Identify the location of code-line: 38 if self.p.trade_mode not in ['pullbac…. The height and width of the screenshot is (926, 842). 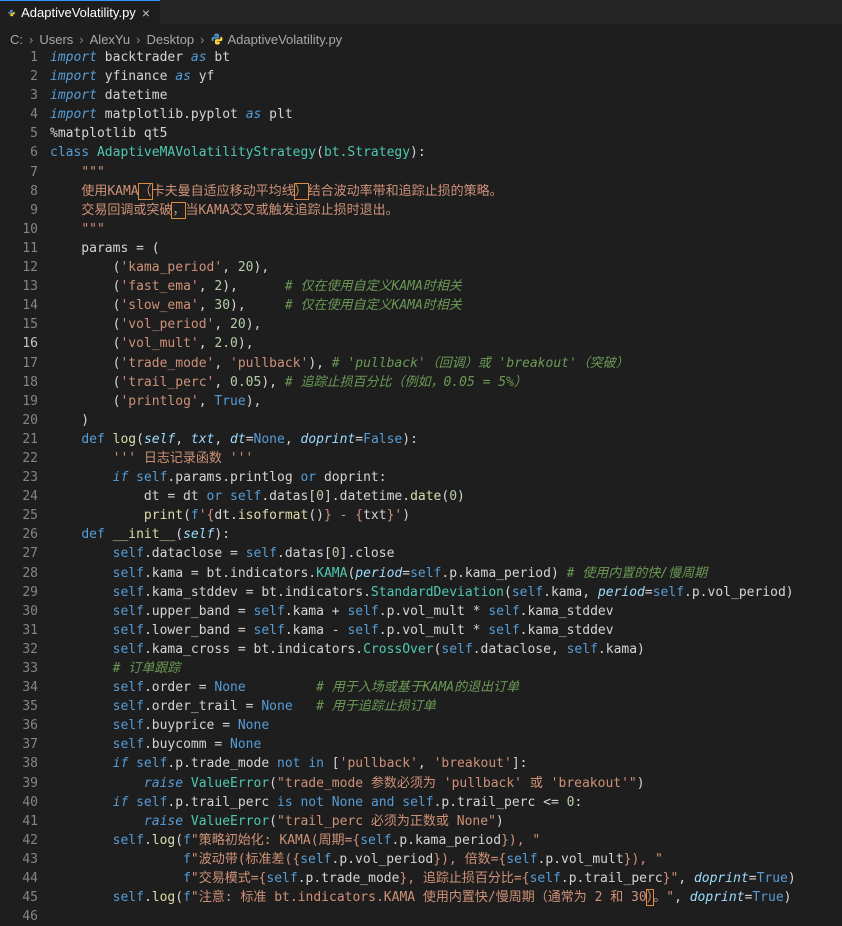
(421, 763).